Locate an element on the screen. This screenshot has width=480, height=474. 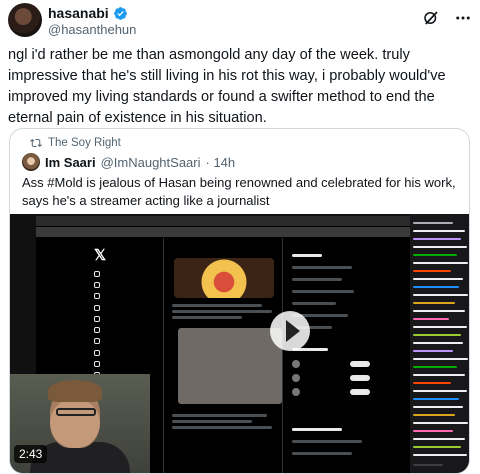
author-name-row: hasanabi is located at coordinates (88, 13).